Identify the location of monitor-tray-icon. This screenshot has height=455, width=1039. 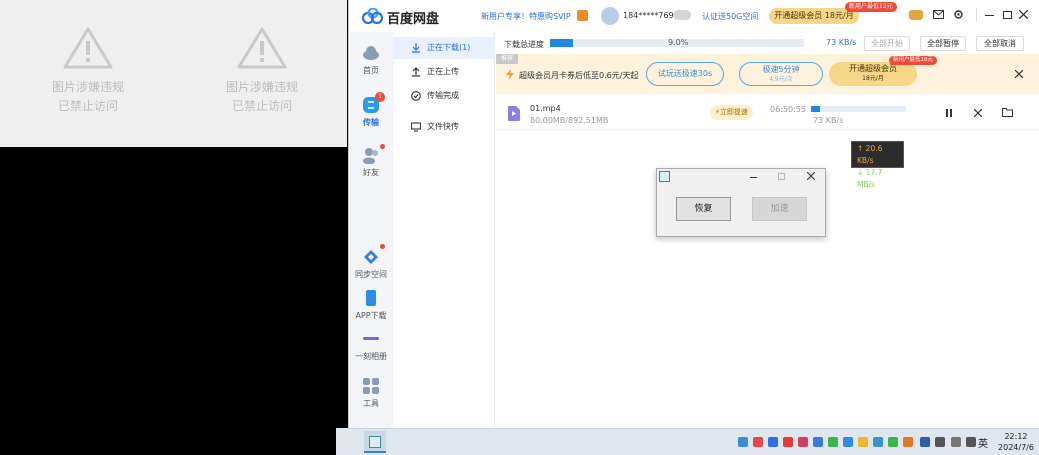
(956, 442).